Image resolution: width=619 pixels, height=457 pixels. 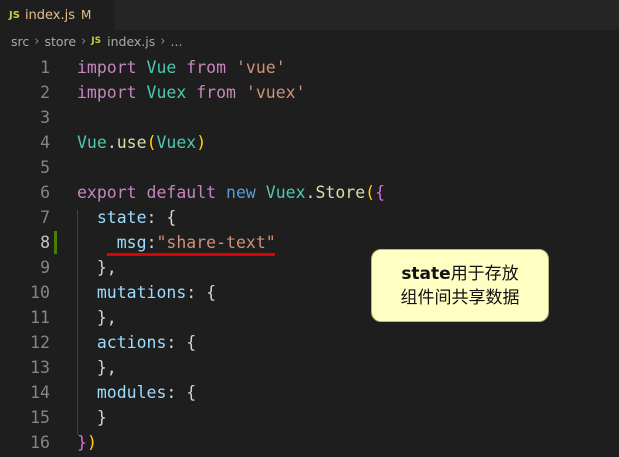 What do you see at coordinates (309, 392) in the screenshot?
I see `code-line: 14 modules: {` at bounding box center [309, 392].